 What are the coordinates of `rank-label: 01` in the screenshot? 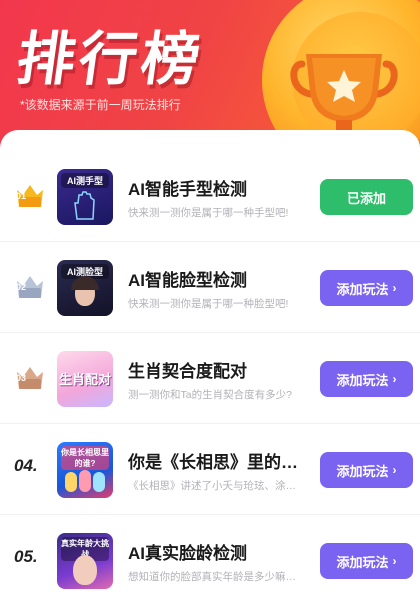 It's located at (21, 196).